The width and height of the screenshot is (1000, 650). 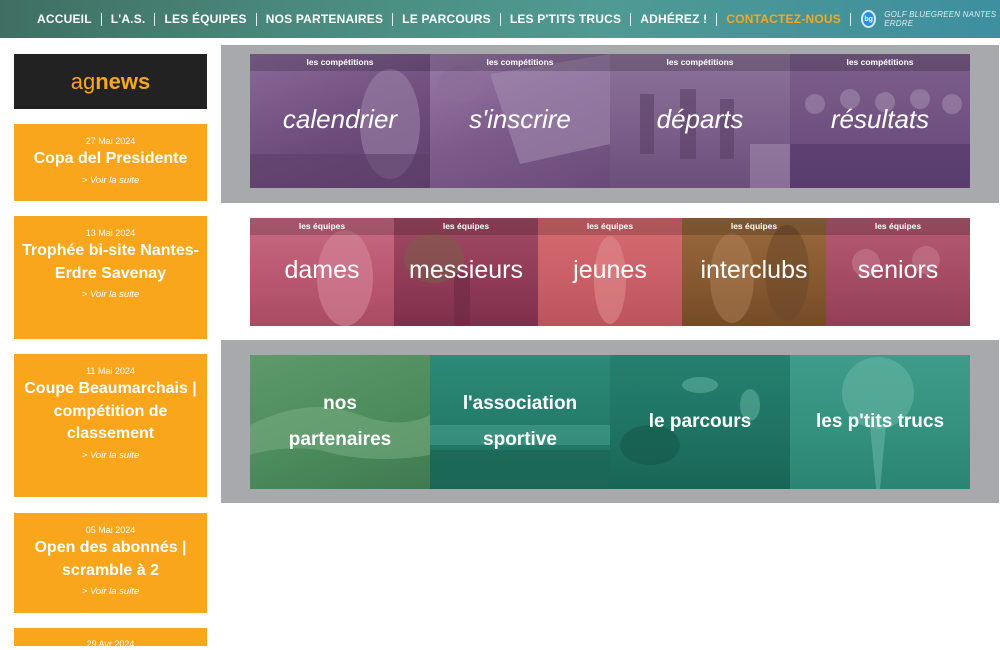 What do you see at coordinates (940, 19) in the screenshot?
I see `brand-text: GOLF BLUEGREEN NANTES ERDRE` at bounding box center [940, 19].